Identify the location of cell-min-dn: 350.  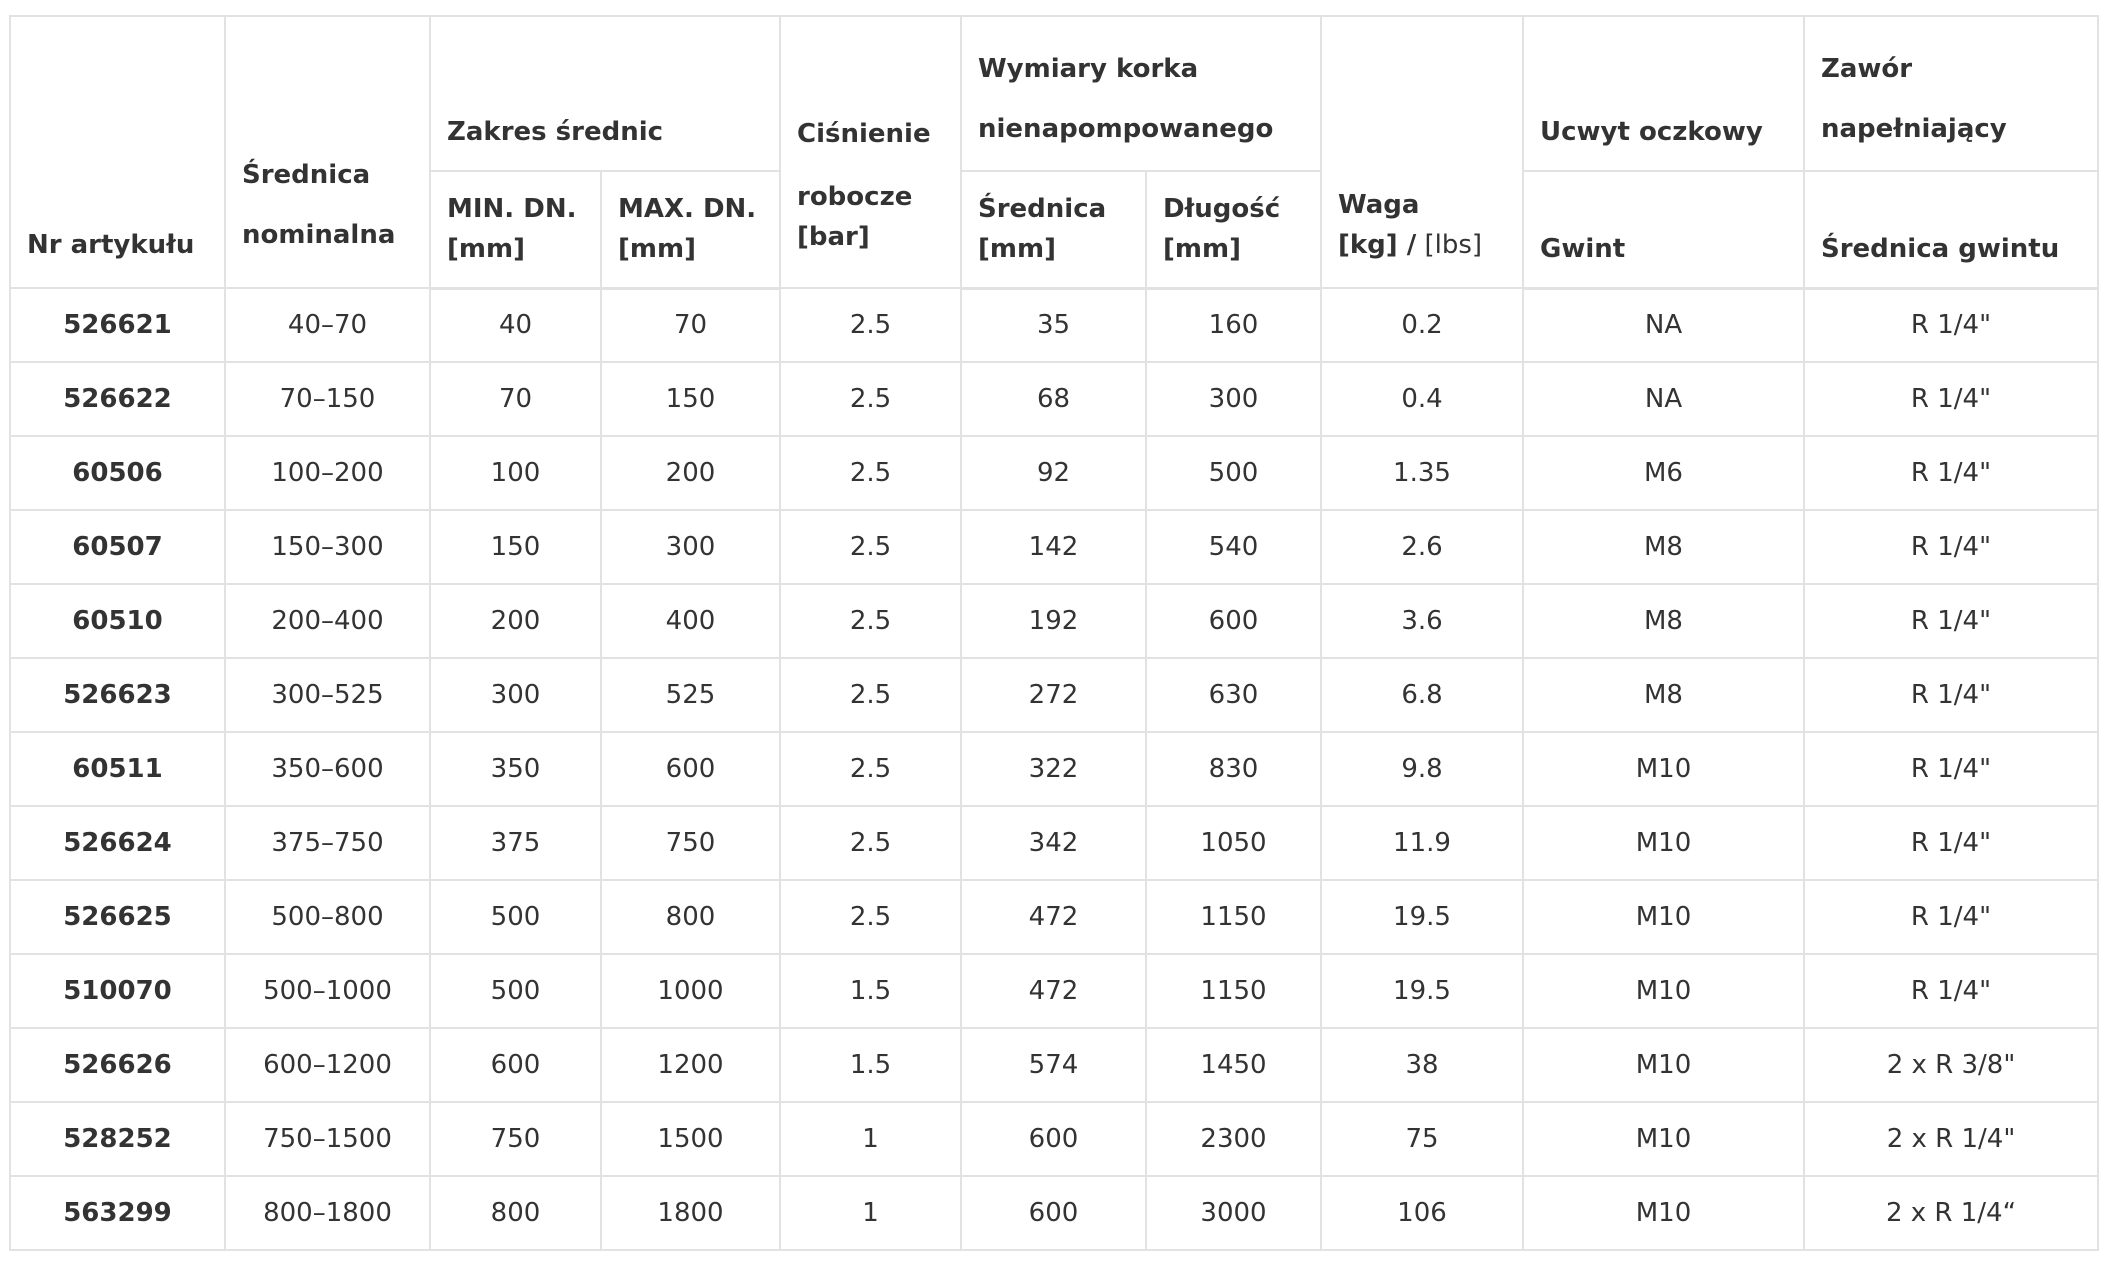
(515, 769).